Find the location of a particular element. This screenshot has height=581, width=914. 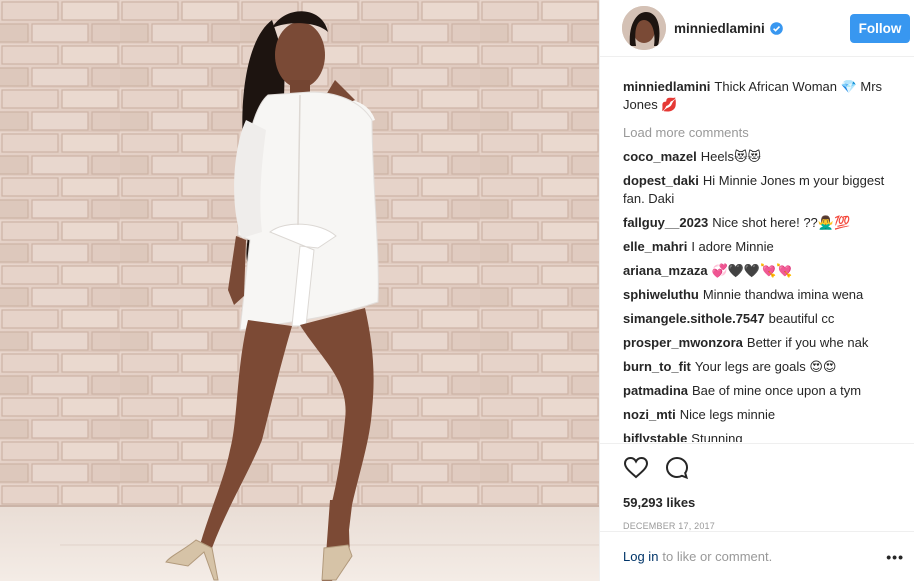

comment-item: elle_mahri I adore Minnie is located at coordinates (764, 247).